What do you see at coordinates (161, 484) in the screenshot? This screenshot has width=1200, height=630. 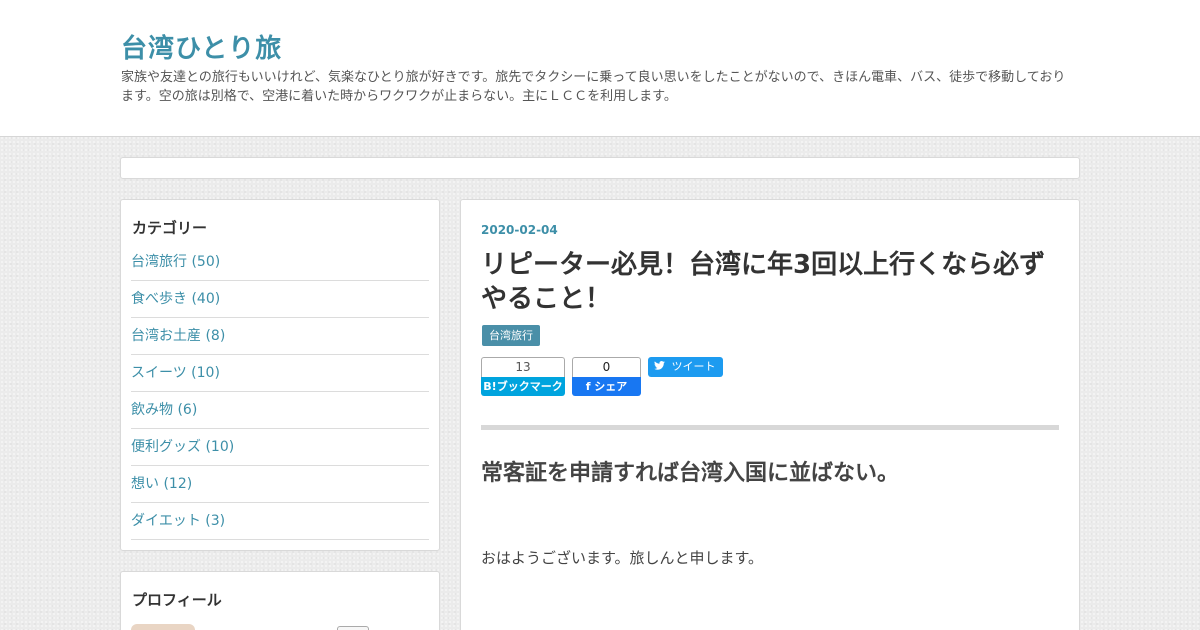 I see `category-link: 想い (12)` at bounding box center [161, 484].